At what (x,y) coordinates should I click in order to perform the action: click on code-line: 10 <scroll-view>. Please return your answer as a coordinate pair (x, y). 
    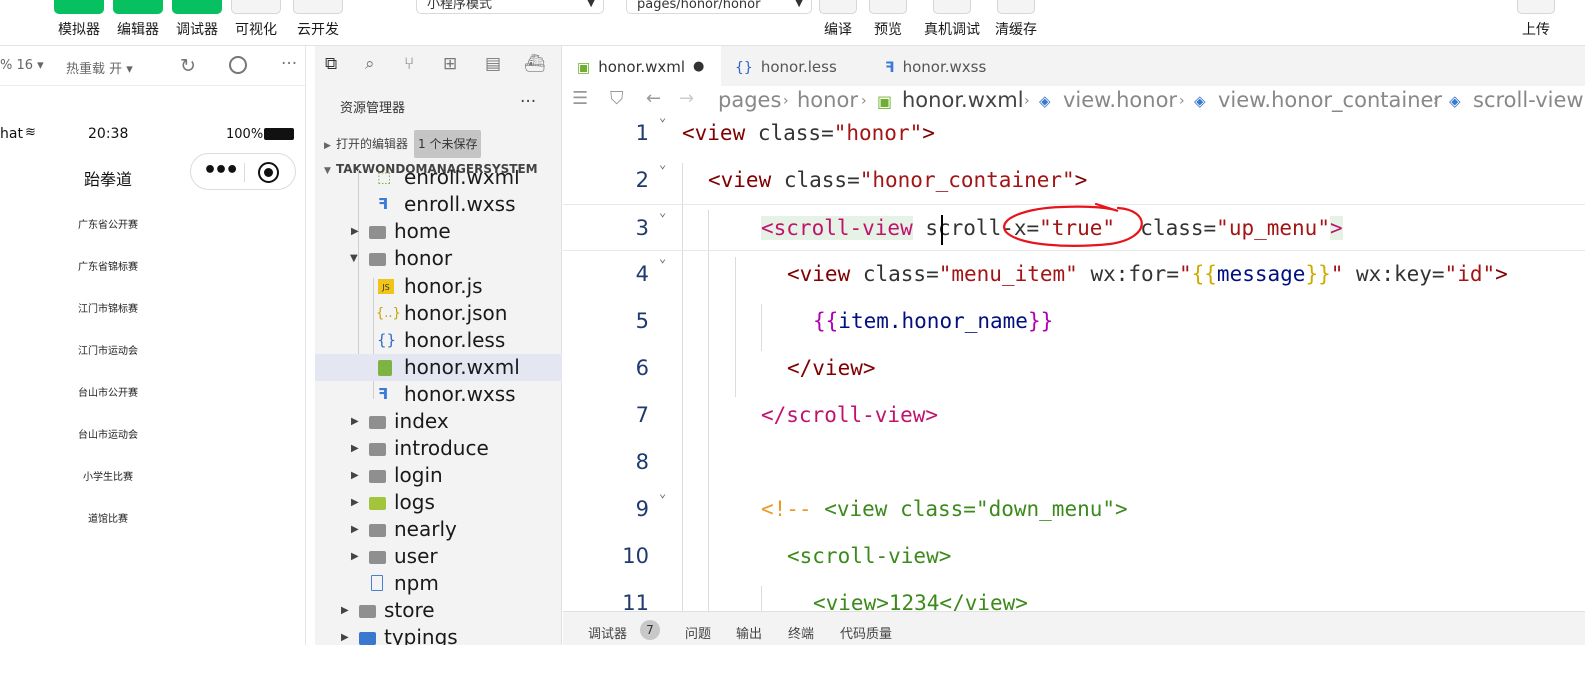
    Looking at the image, I should click on (1074, 556).